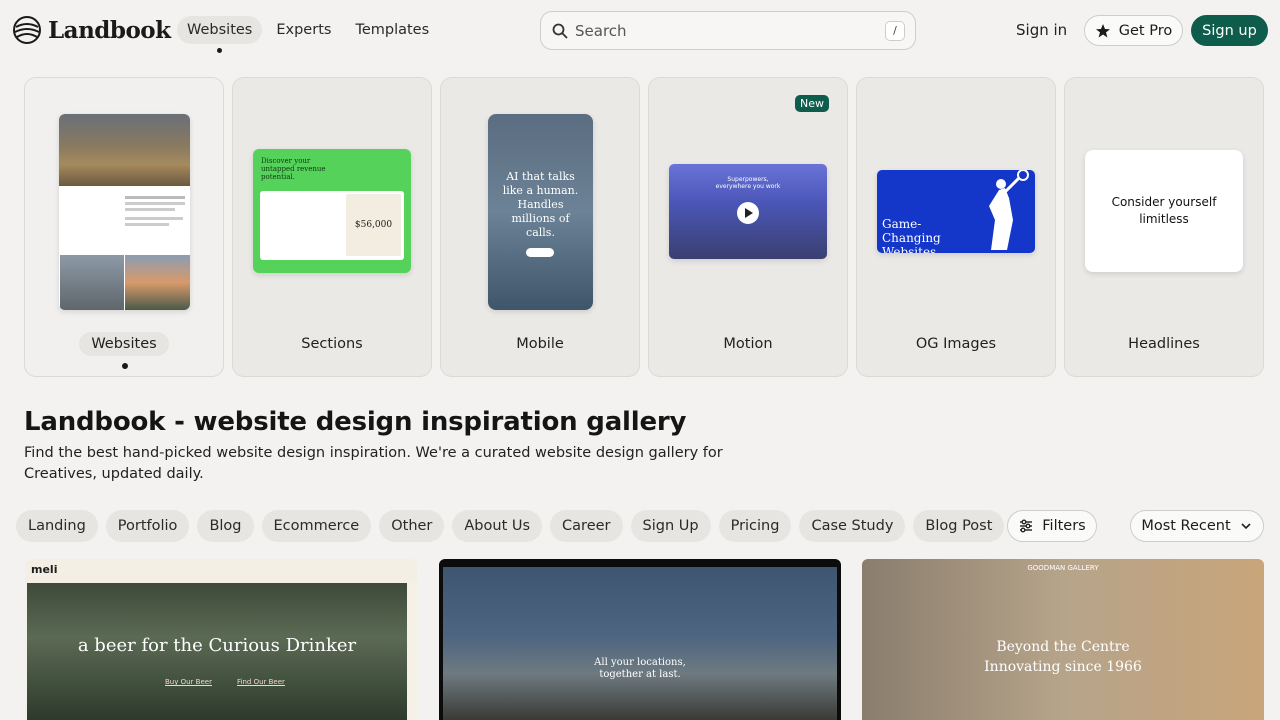 The image size is (1280, 720). Describe the element at coordinates (261, 682) in the screenshot. I see `gallery-item-link-find: Find Our Beer` at that location.